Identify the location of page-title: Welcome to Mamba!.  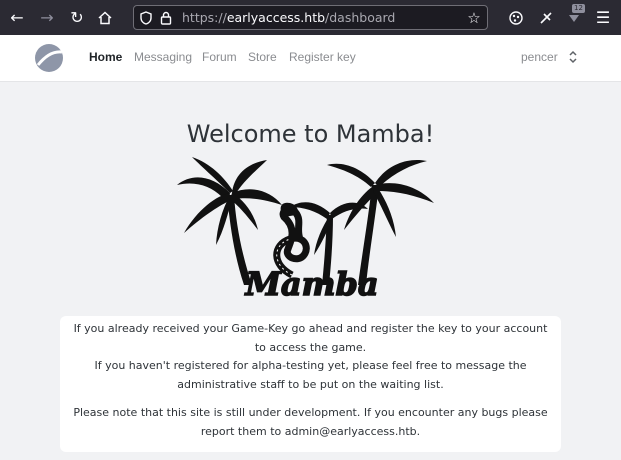
(310, 134).